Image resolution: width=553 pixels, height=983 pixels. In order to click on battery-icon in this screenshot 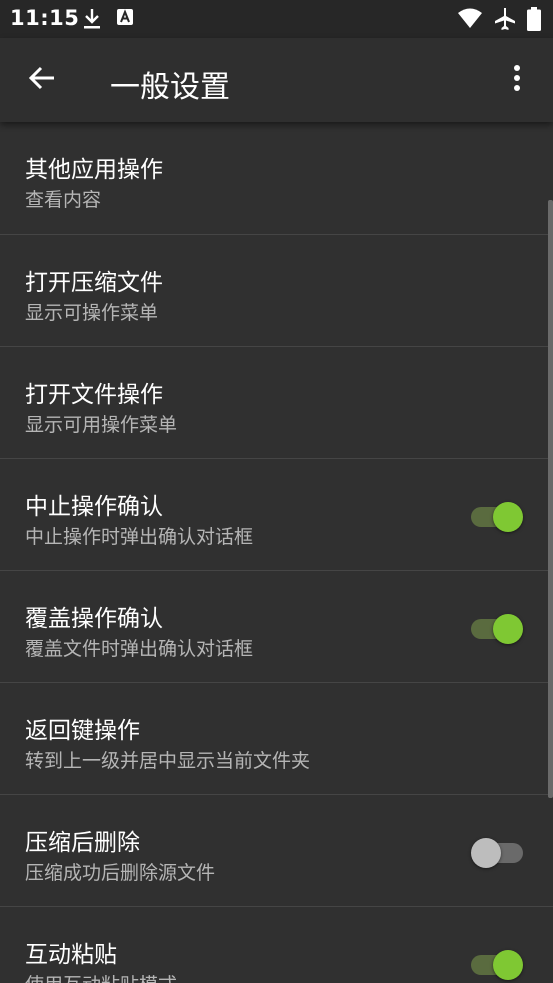, I will do `click(534, 21)`.